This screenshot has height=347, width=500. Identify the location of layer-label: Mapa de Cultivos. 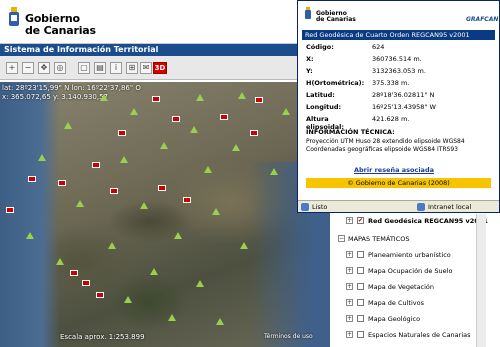
(396, 303).